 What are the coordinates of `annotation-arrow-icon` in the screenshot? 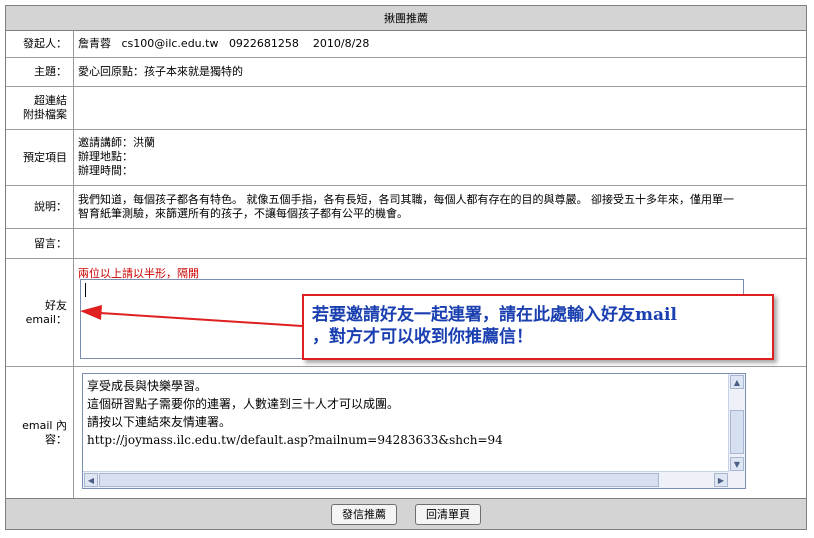 It's located at (191, 316).